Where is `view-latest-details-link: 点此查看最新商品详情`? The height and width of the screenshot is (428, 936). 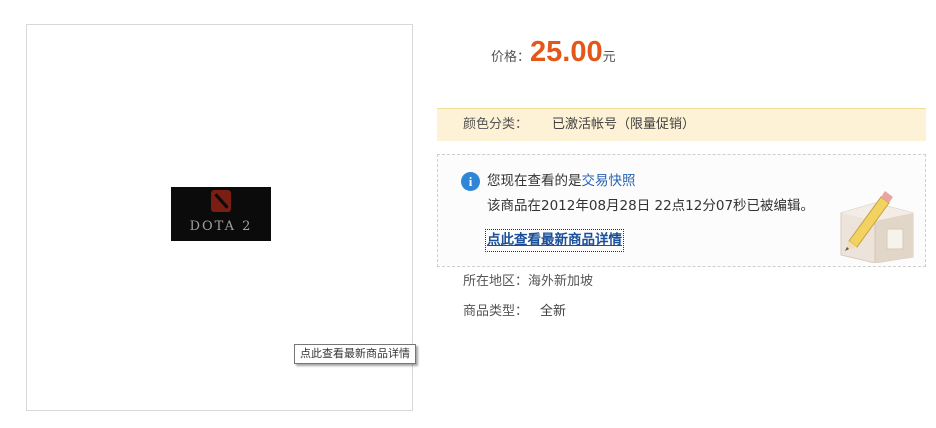
view-latest-details-link: 点此查看最新商品详情 is located at coordinates (554, 240).